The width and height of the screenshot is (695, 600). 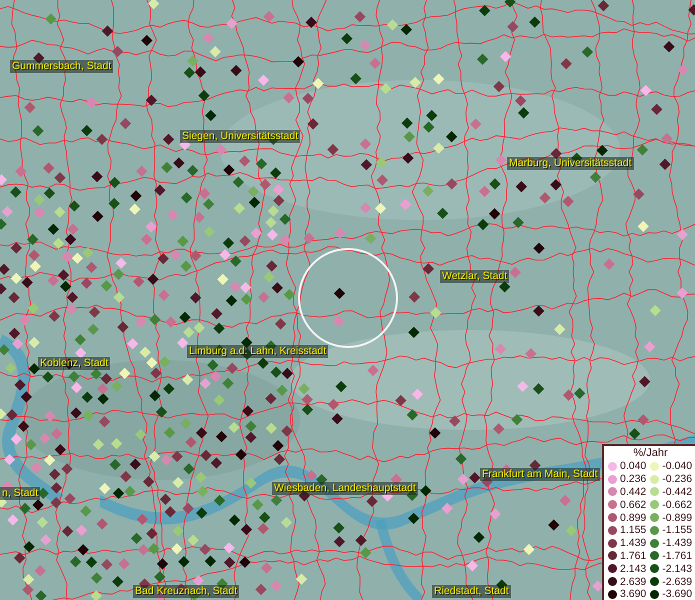 I want to click on legend-value: -0.899, so click(x=677, y=518).